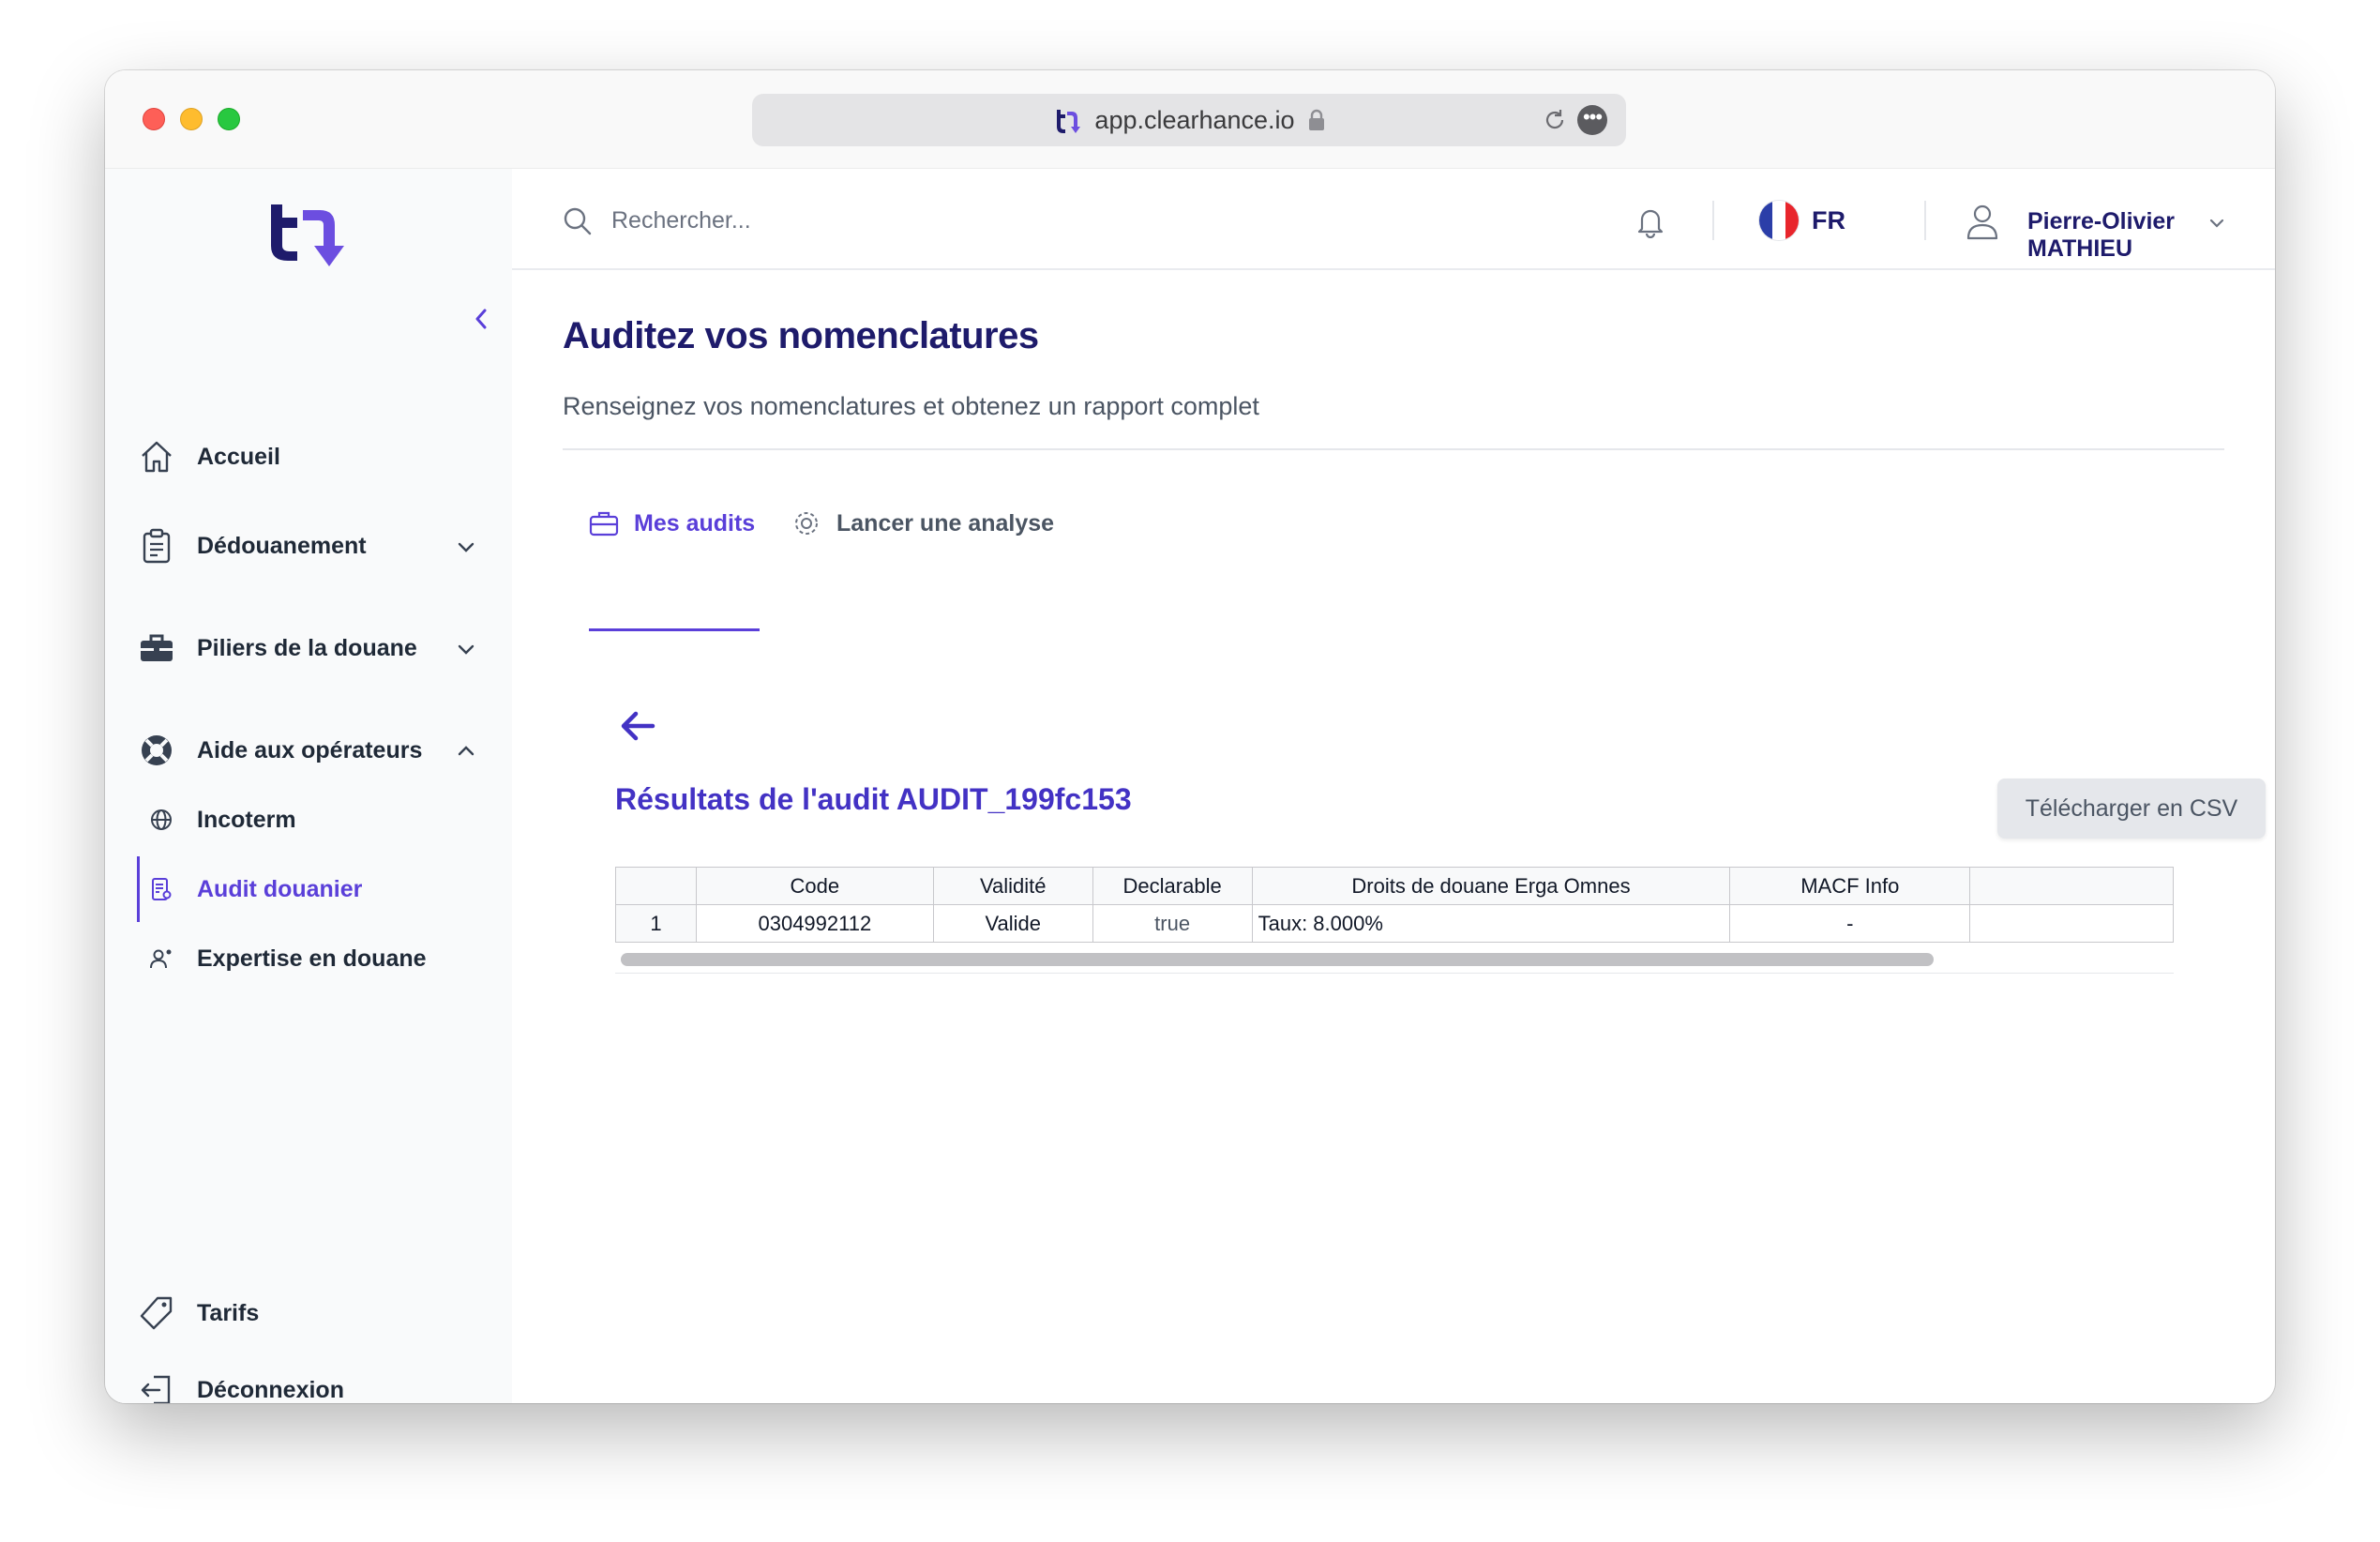 The height and width of the screenshot is (1542, 2380). I want to click on gear-icon, so click(806, 523).